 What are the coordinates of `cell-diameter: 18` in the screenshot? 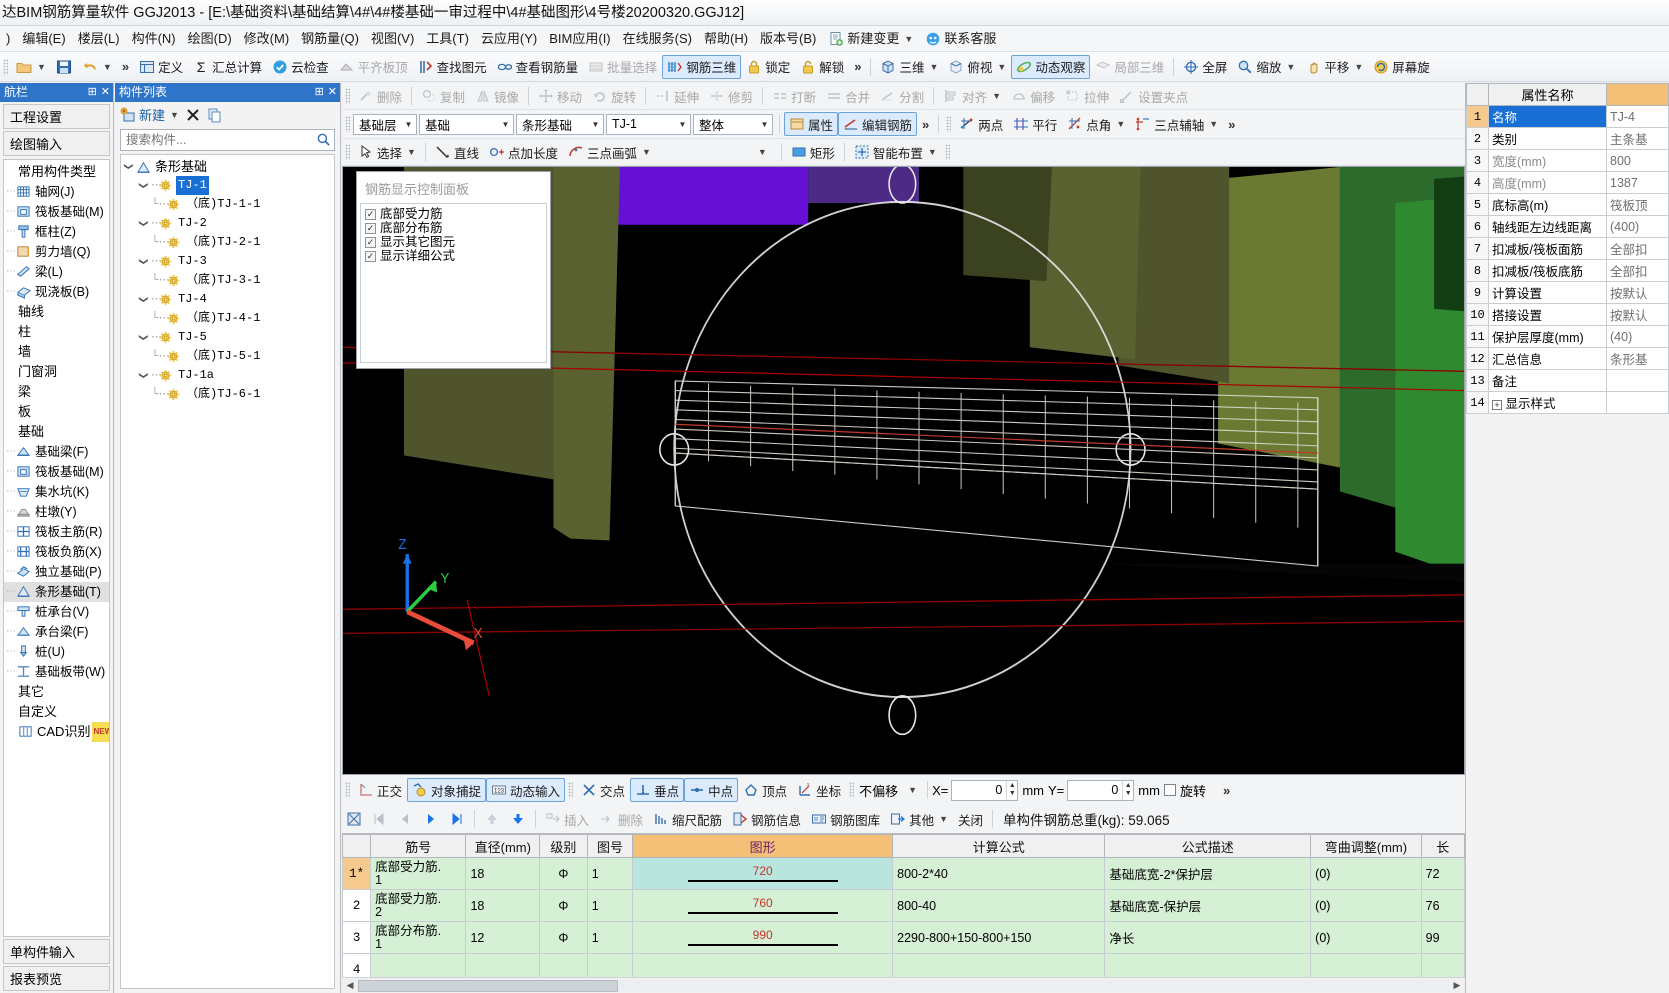 It's located at (503, 873).